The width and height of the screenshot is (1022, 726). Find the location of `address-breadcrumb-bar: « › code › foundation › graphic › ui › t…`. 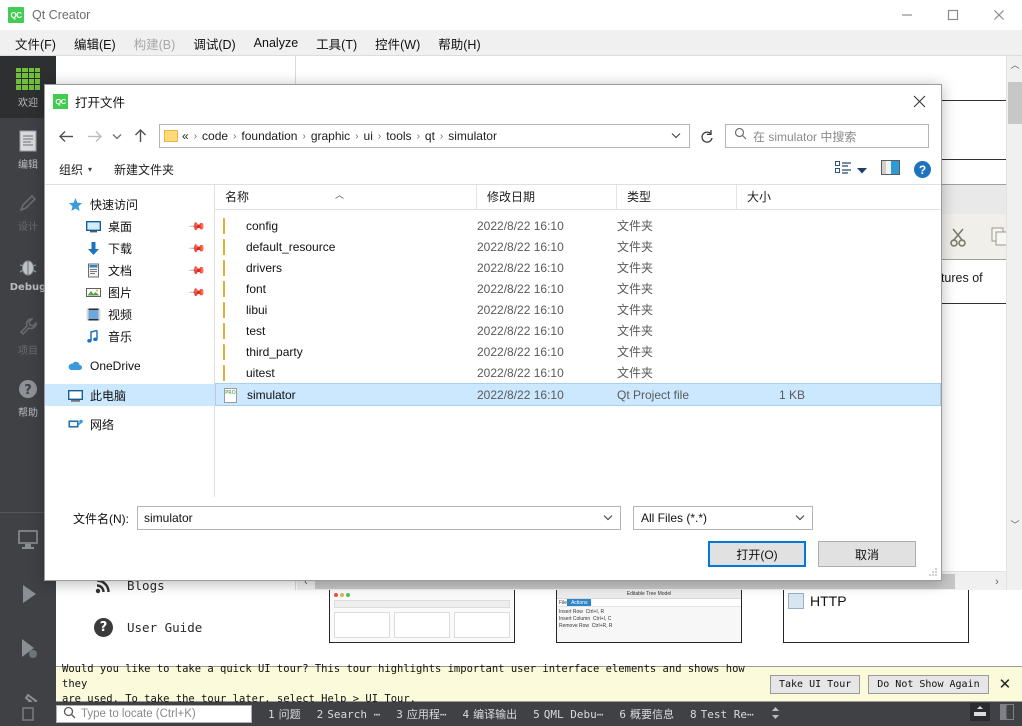

address-breadcrumb-bar: « › code › foundation › graphic › ui › t… is located at coordinates (424, 136).